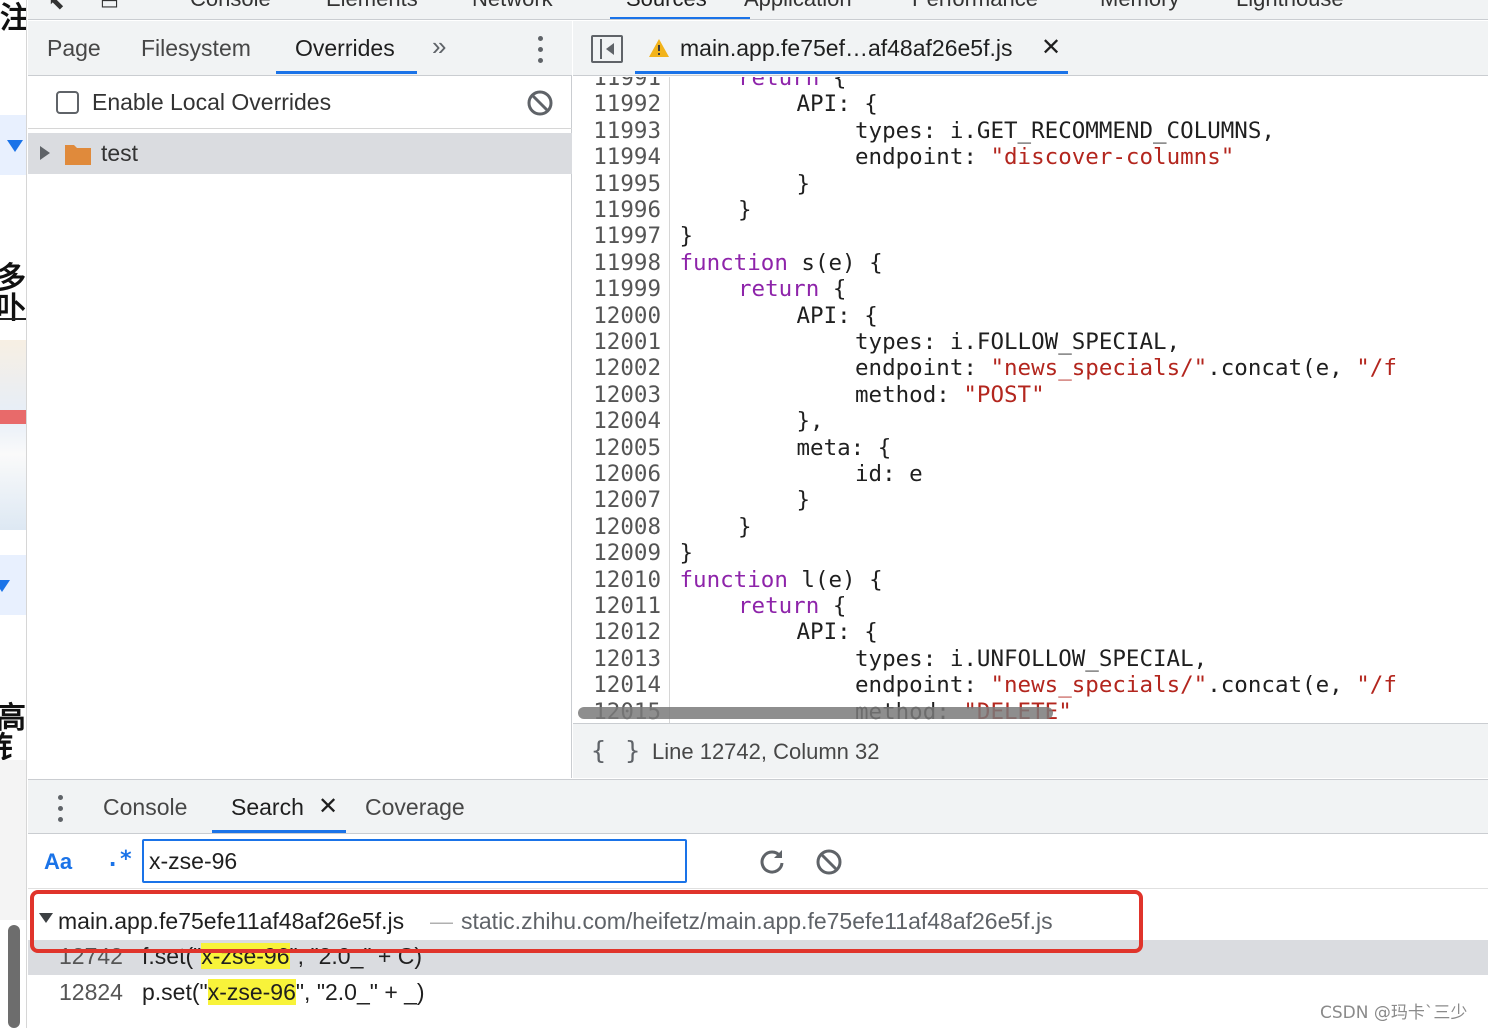 The width and height of the screenshot is (1488, 1028). What do you see at coordinates (91, 992) in the screenshot?
I see `match-line-number: 12824` at bounding box center [91, 992].